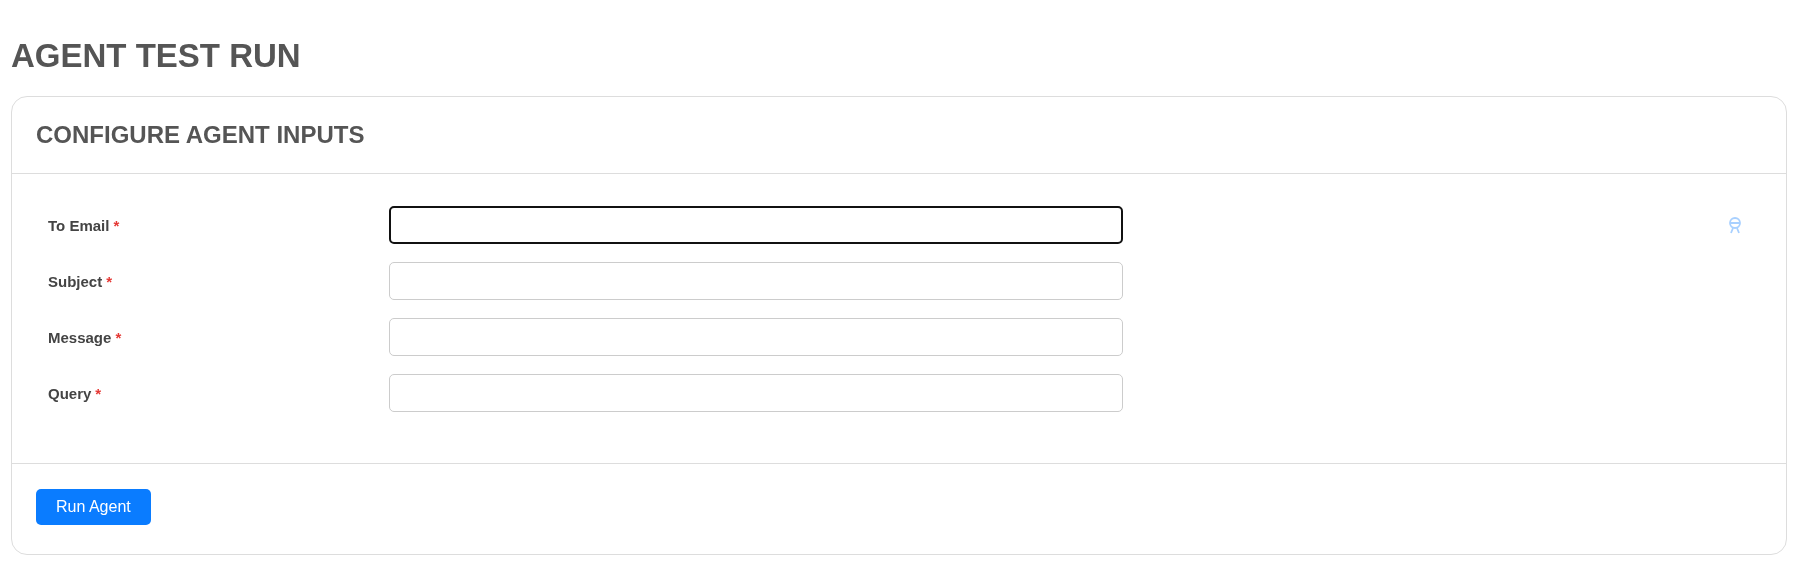 This screenshot has width=1798, height=572. What do you see at coordinates (756, 225) in the screenshot?
I see `input-field` at bounding box center [756, 225].